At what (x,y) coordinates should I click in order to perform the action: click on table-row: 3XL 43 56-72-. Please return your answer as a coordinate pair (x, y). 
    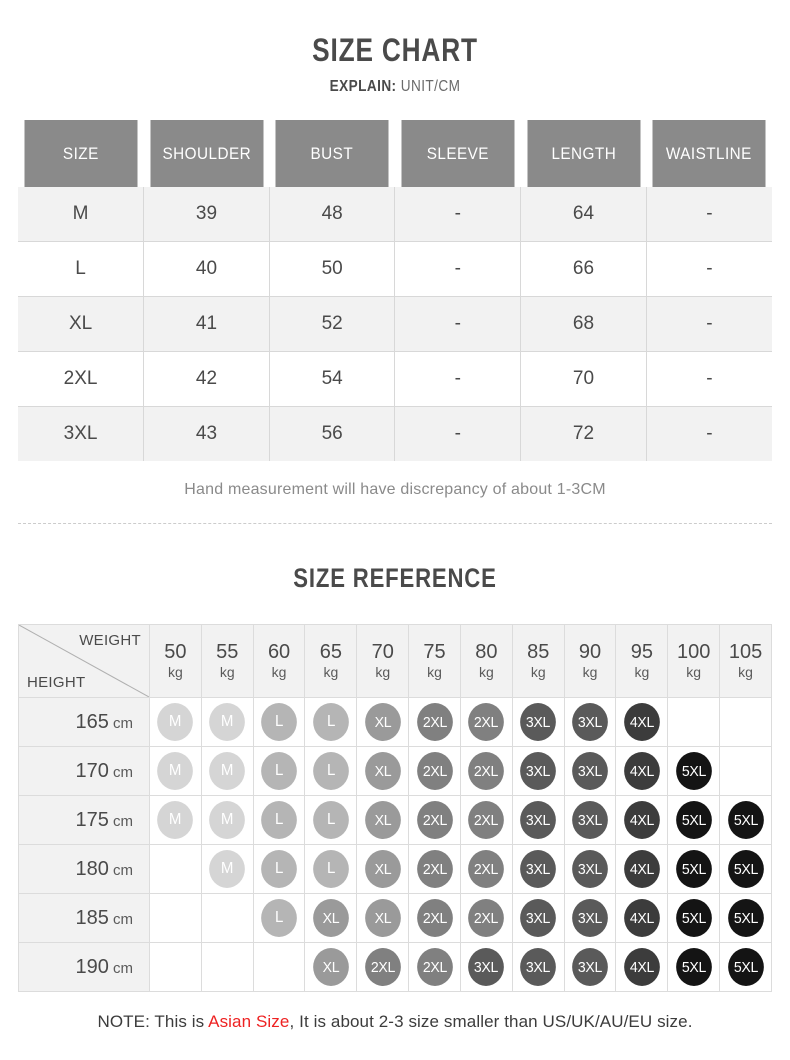
    Looking at the image, I should click on (395, 433).